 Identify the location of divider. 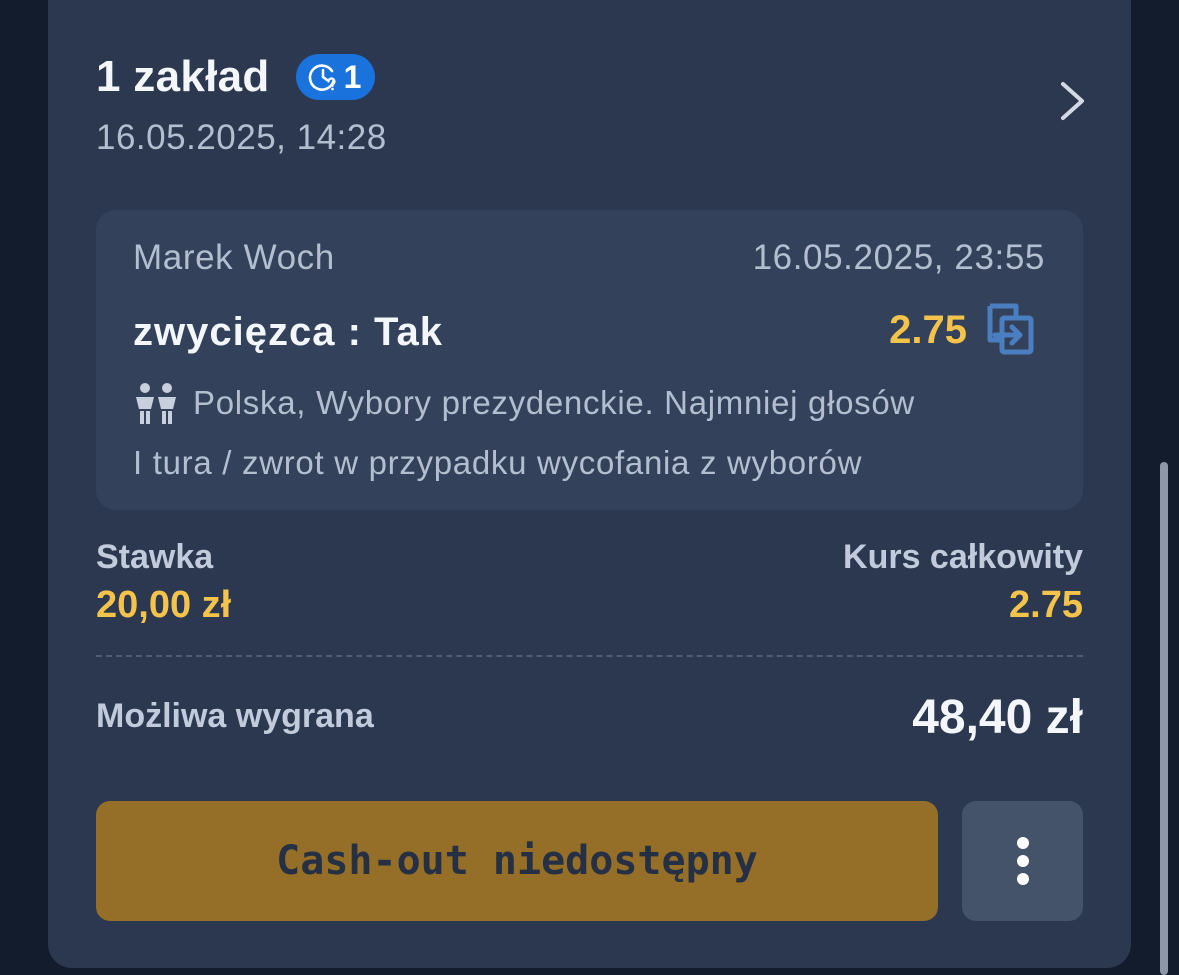
(589, 656).